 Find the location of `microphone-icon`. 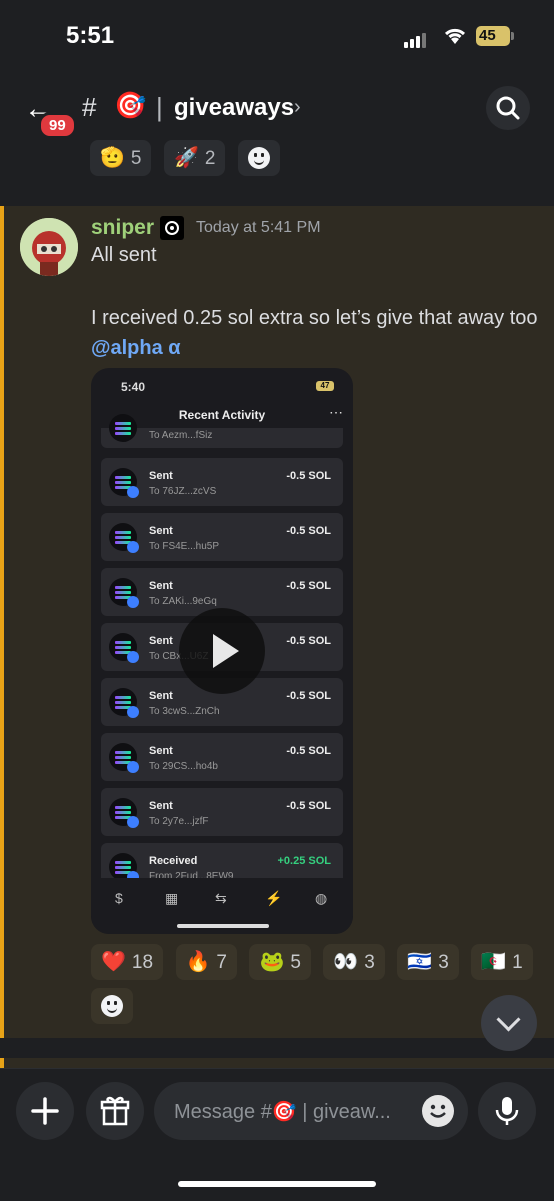

microphone-icon is located at coordinates (507, 1111).